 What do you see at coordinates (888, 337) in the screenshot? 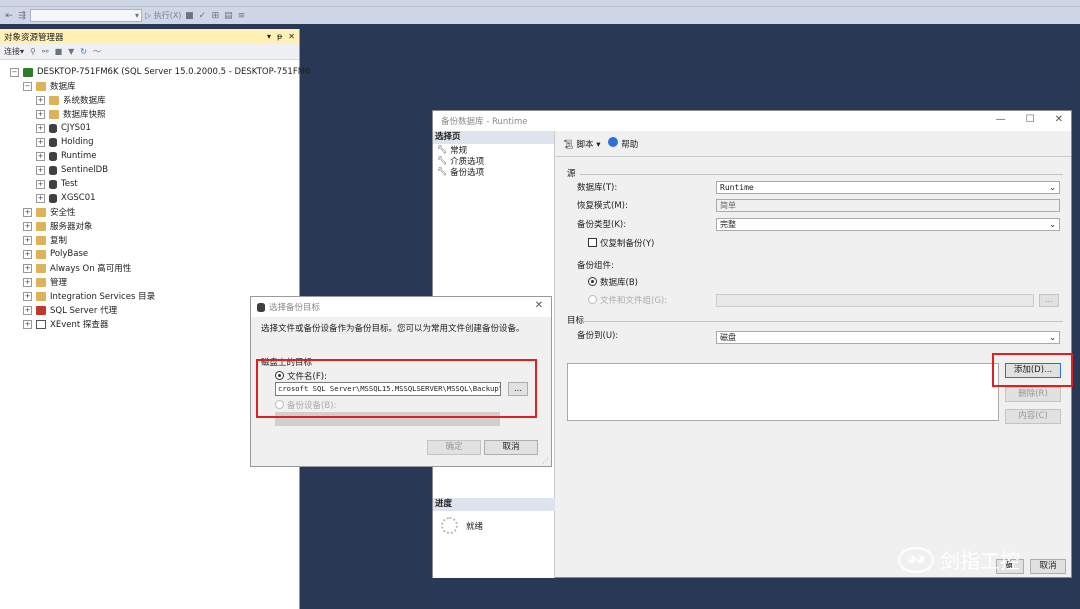
I see `backup-to-select: 磁盘 ⌄` at bounding box center [888, 337].